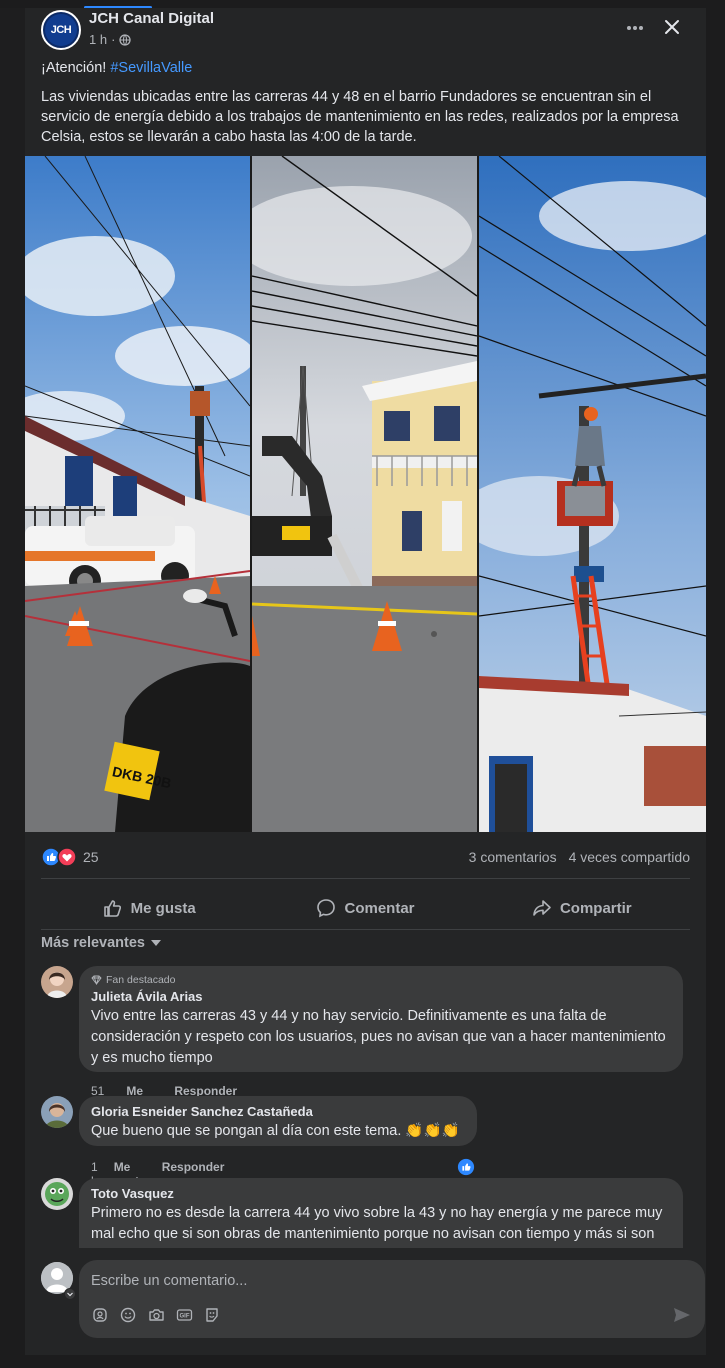  What do you see at coordinates (326, 908) in the screenshot?
I see `comment-bubble-icon` at bounding box center [326, 908].